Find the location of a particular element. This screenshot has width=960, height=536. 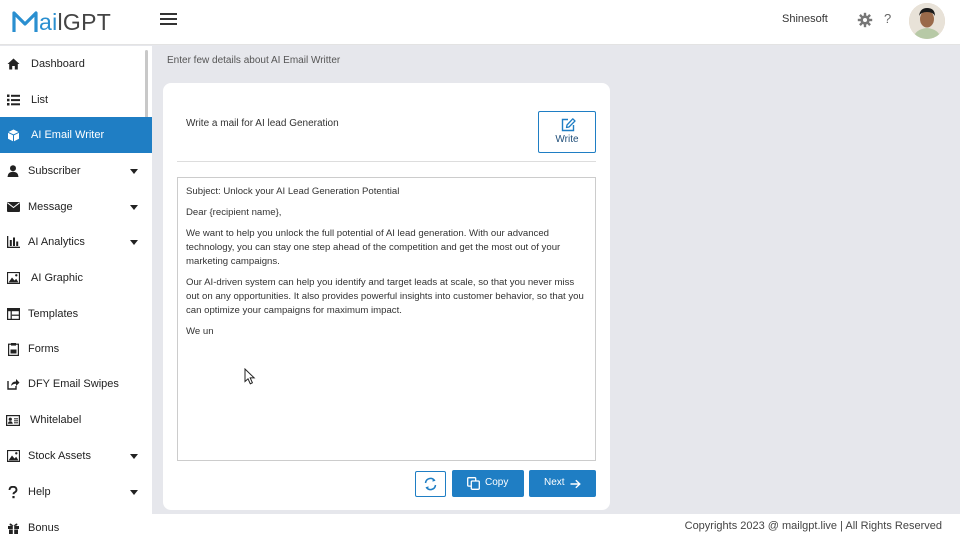

home-icon is located at coordinates (13, 64).